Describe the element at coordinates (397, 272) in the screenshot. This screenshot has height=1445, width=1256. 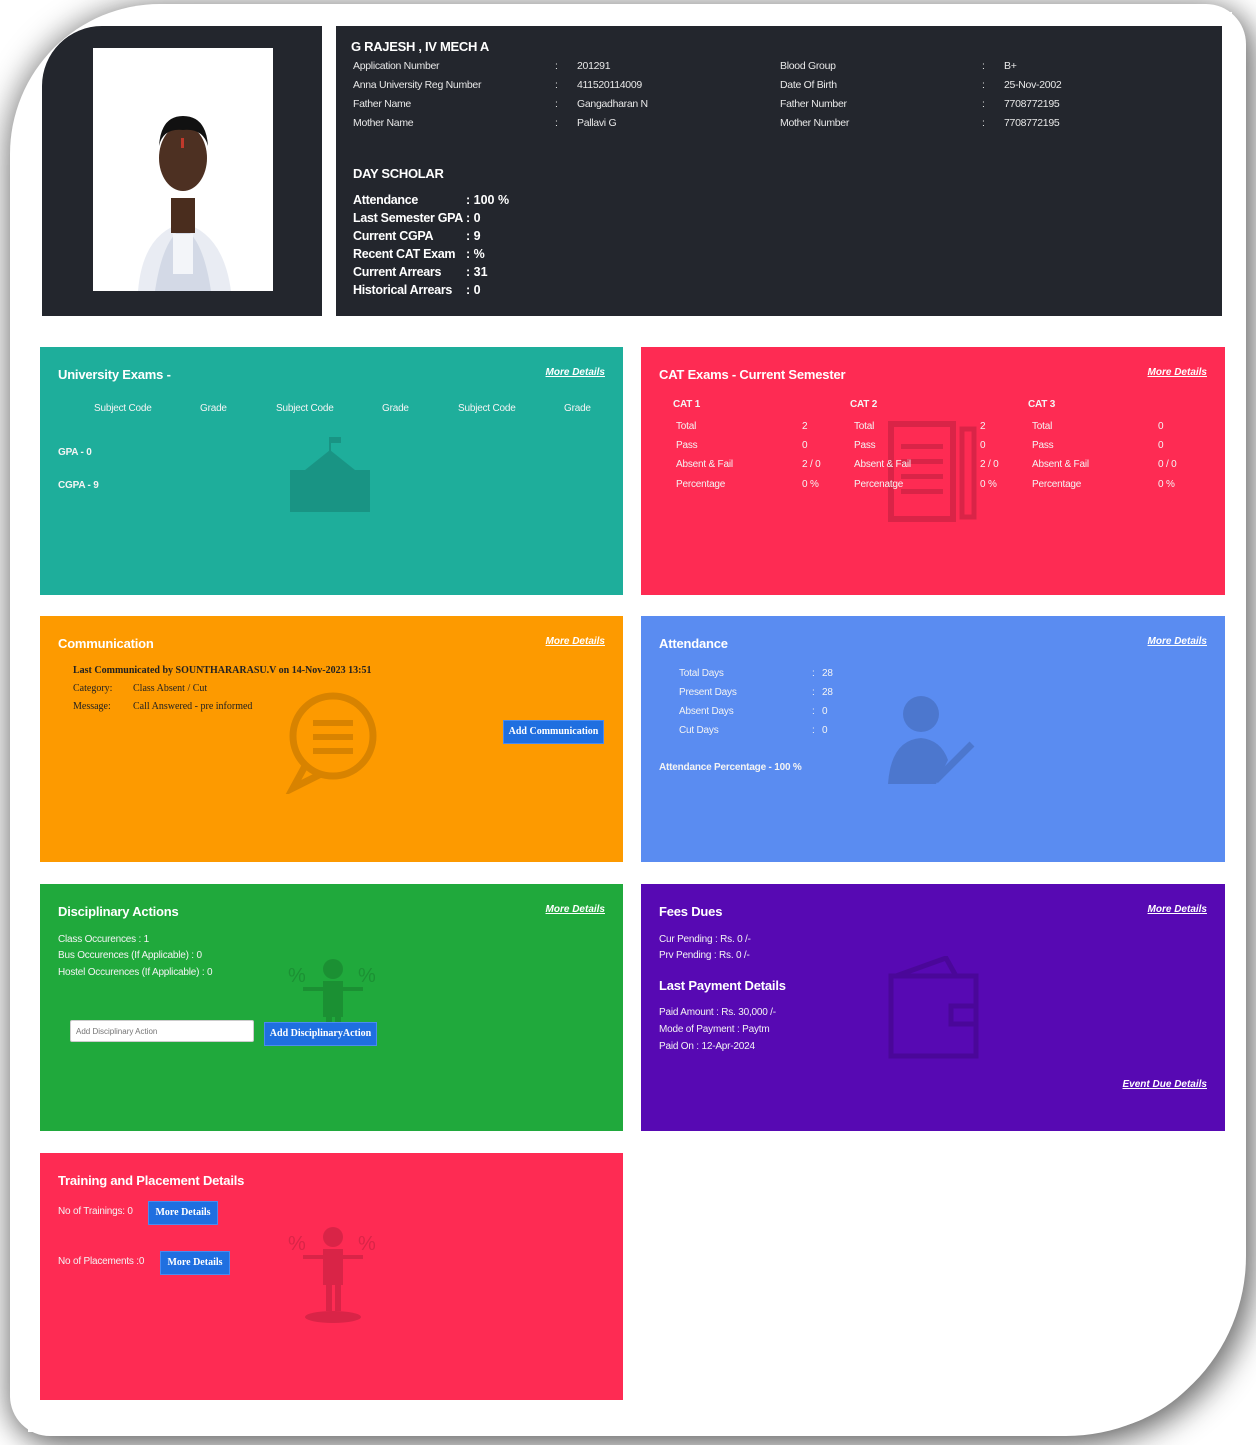
I see `stat-label: Current Arrears` at that location.